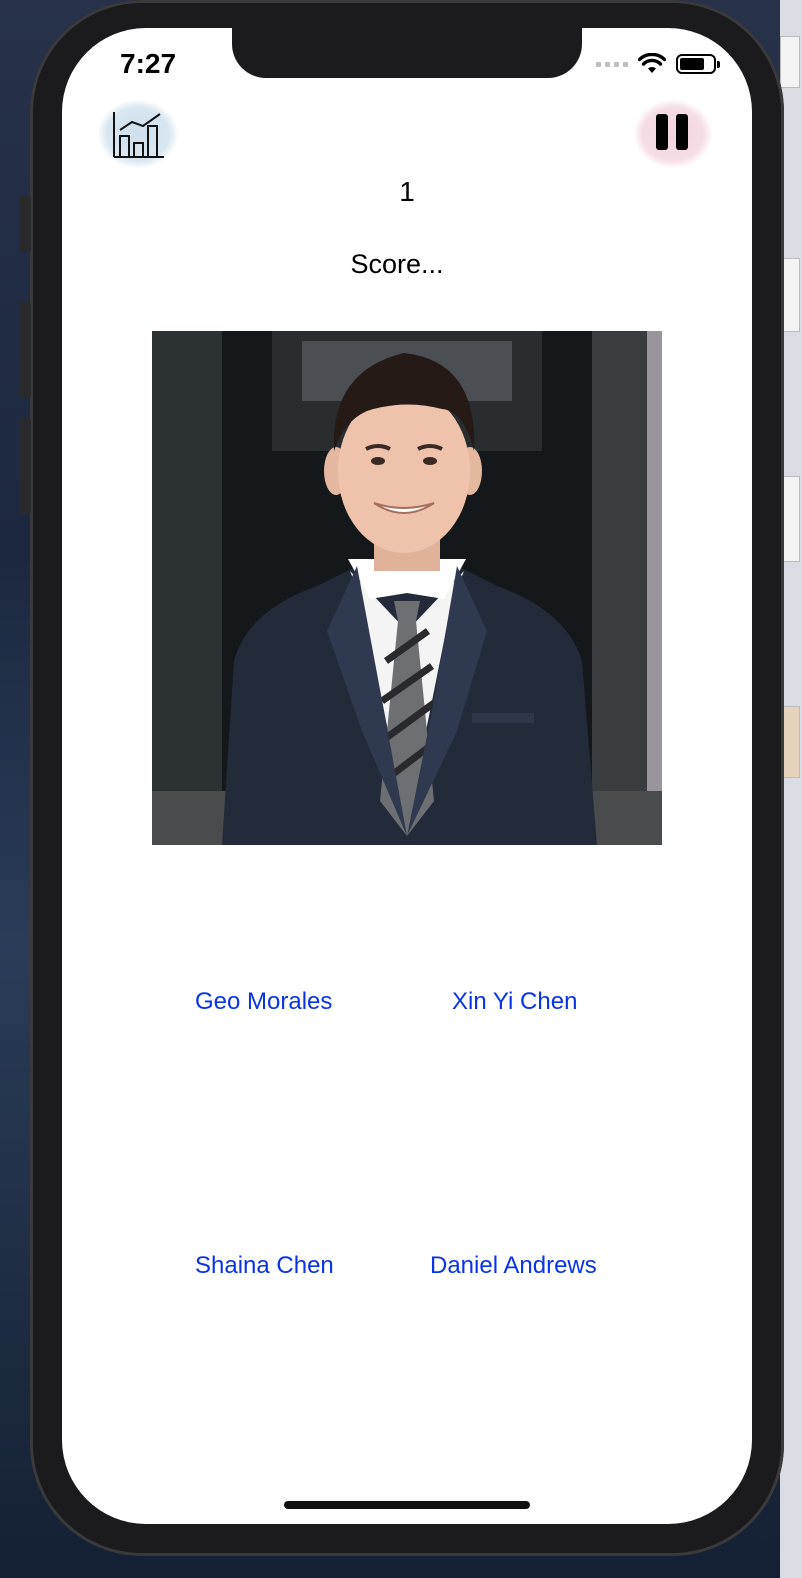 The width and height of the screenshot is (802, 1578). I want to click on bar-chart-icon, so click(138, 135).